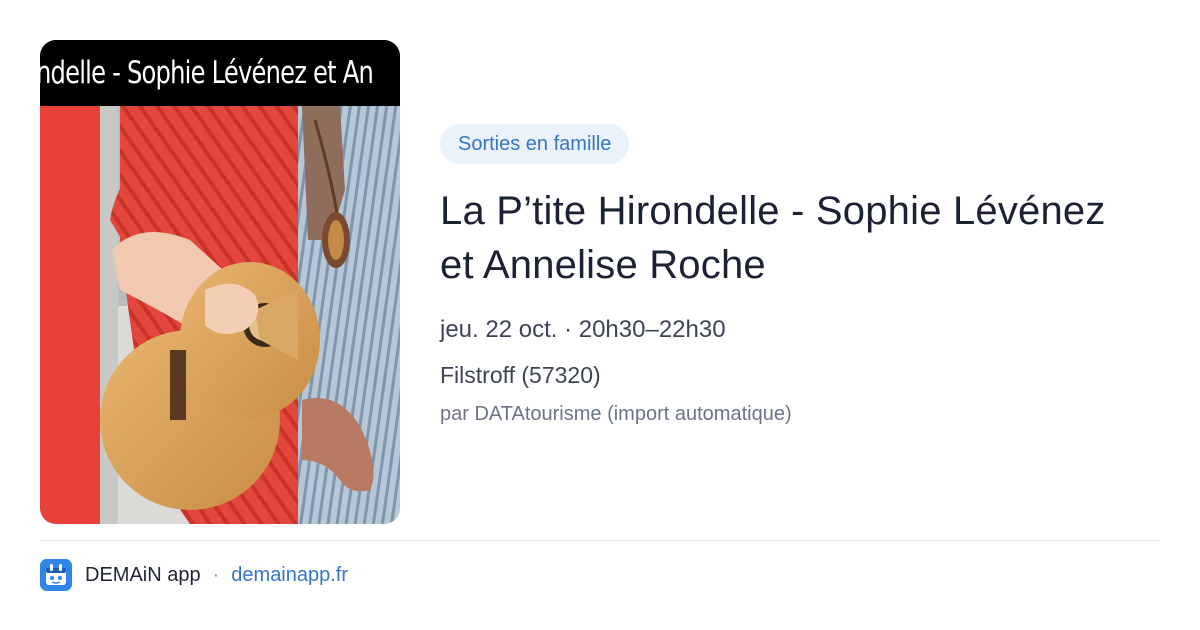  I want to click on event-datetime: jeu. 22 oct. · 20h30–22h30, so click(583, 329).